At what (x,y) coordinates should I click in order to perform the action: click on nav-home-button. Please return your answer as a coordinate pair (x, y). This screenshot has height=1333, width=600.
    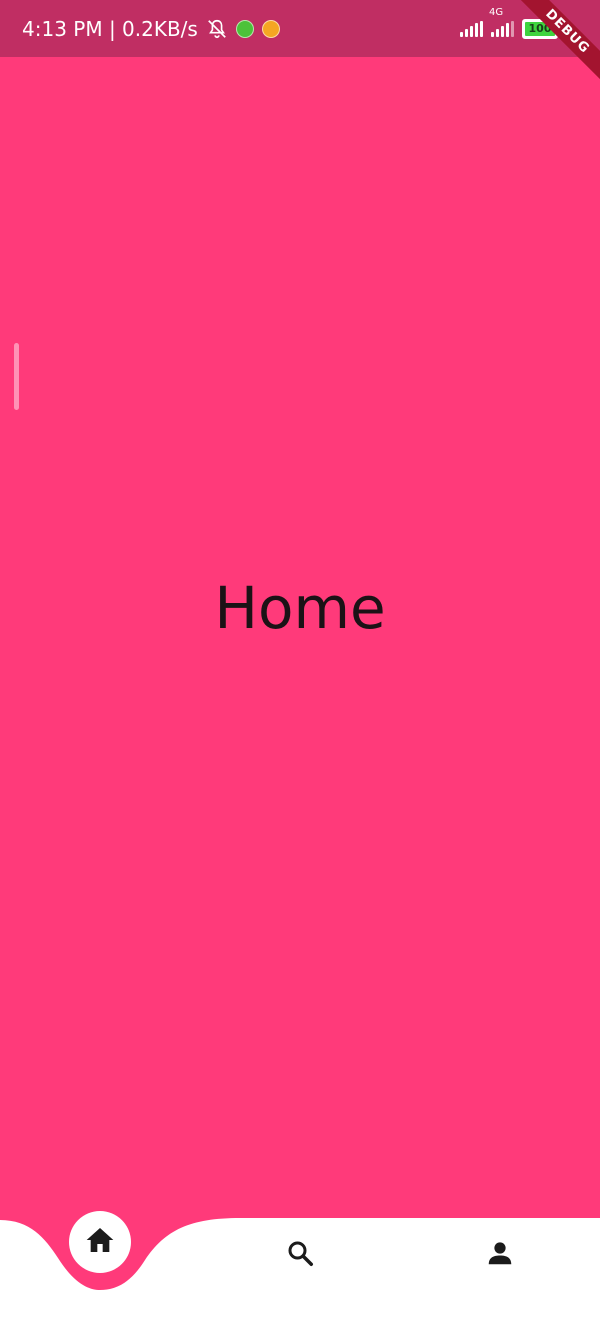
    Looking at the image, I should click on (100, 1242).